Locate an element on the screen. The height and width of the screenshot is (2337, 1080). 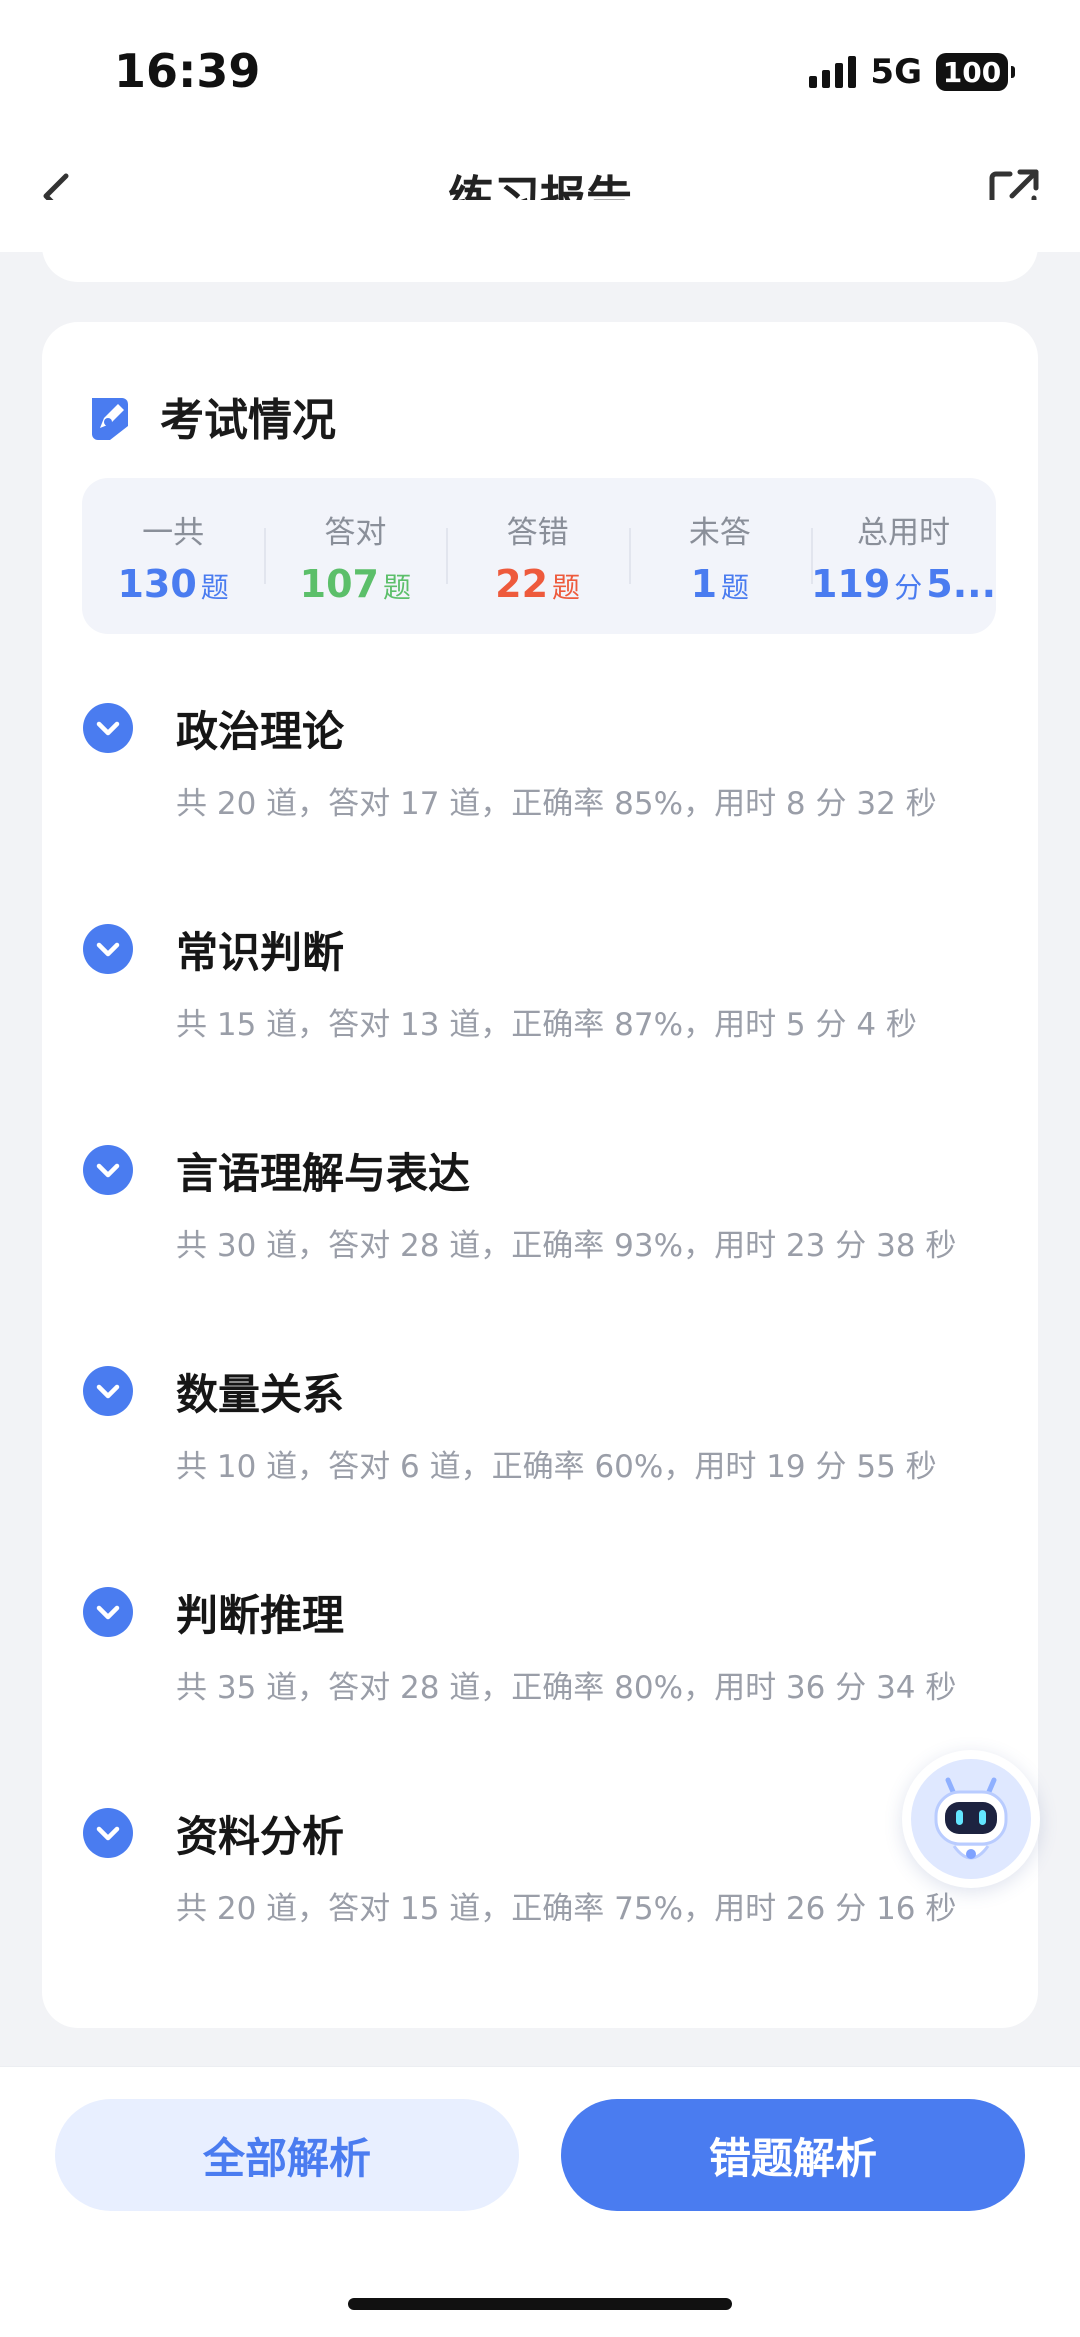
status-indicators: 5G 100 is located at coordinates (912, 72).